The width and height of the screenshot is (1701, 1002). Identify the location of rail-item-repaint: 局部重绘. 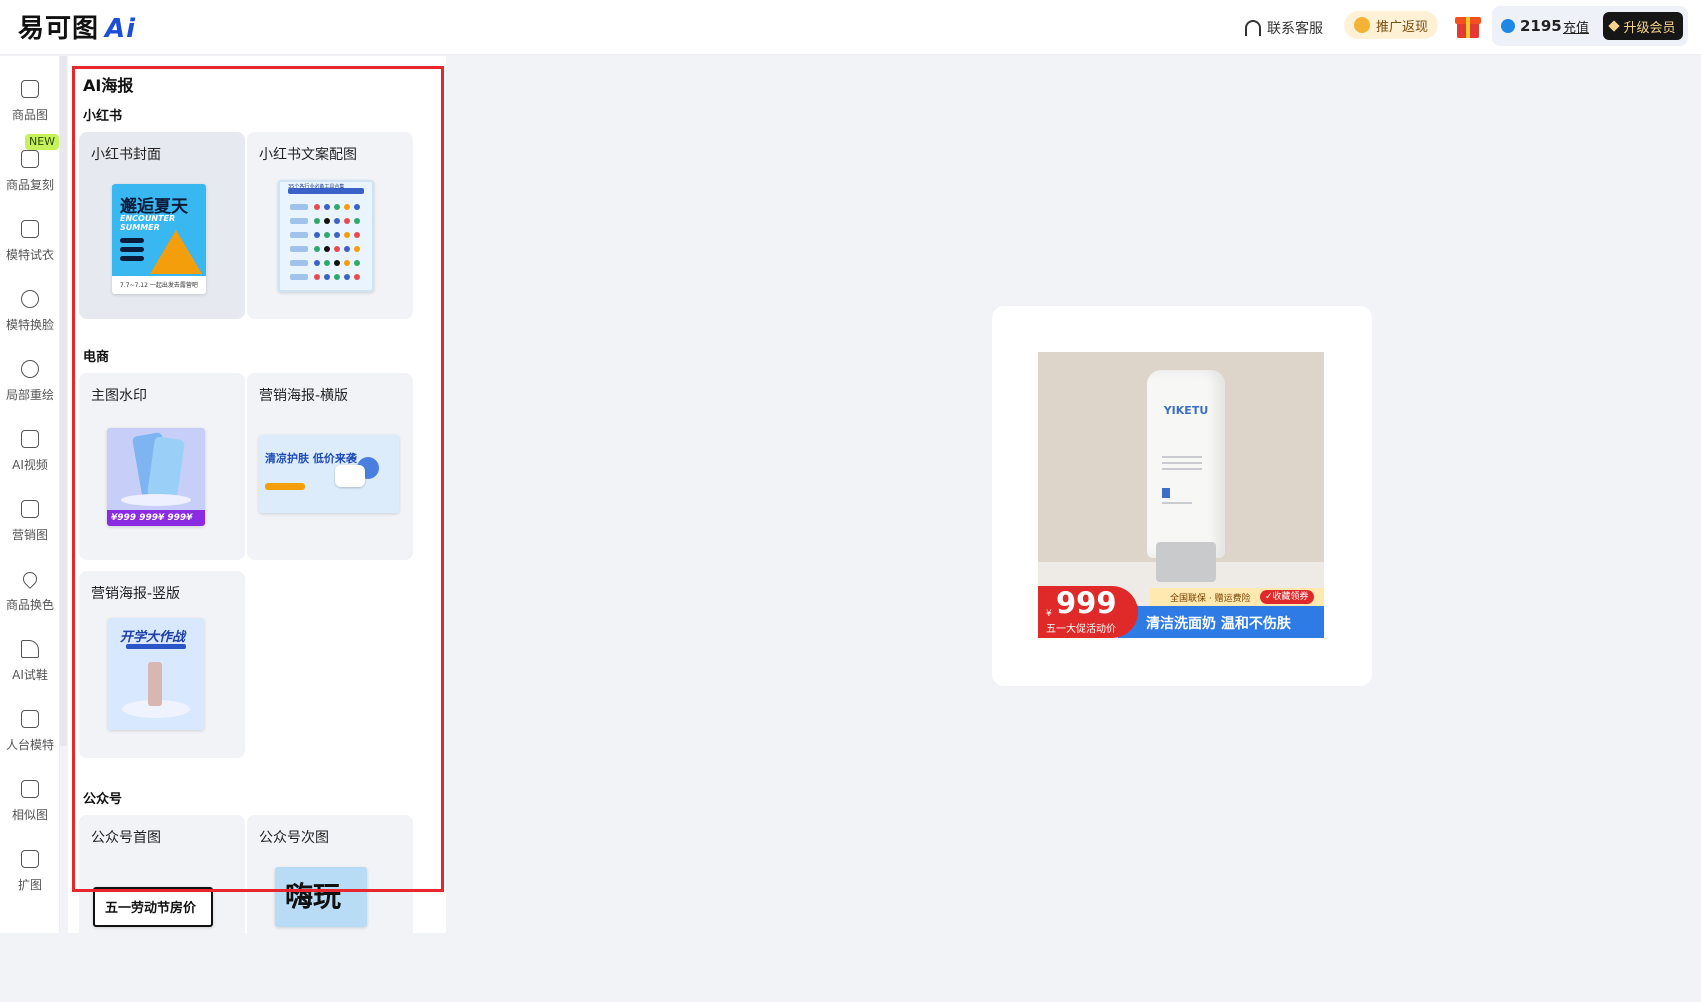
(30, 380).